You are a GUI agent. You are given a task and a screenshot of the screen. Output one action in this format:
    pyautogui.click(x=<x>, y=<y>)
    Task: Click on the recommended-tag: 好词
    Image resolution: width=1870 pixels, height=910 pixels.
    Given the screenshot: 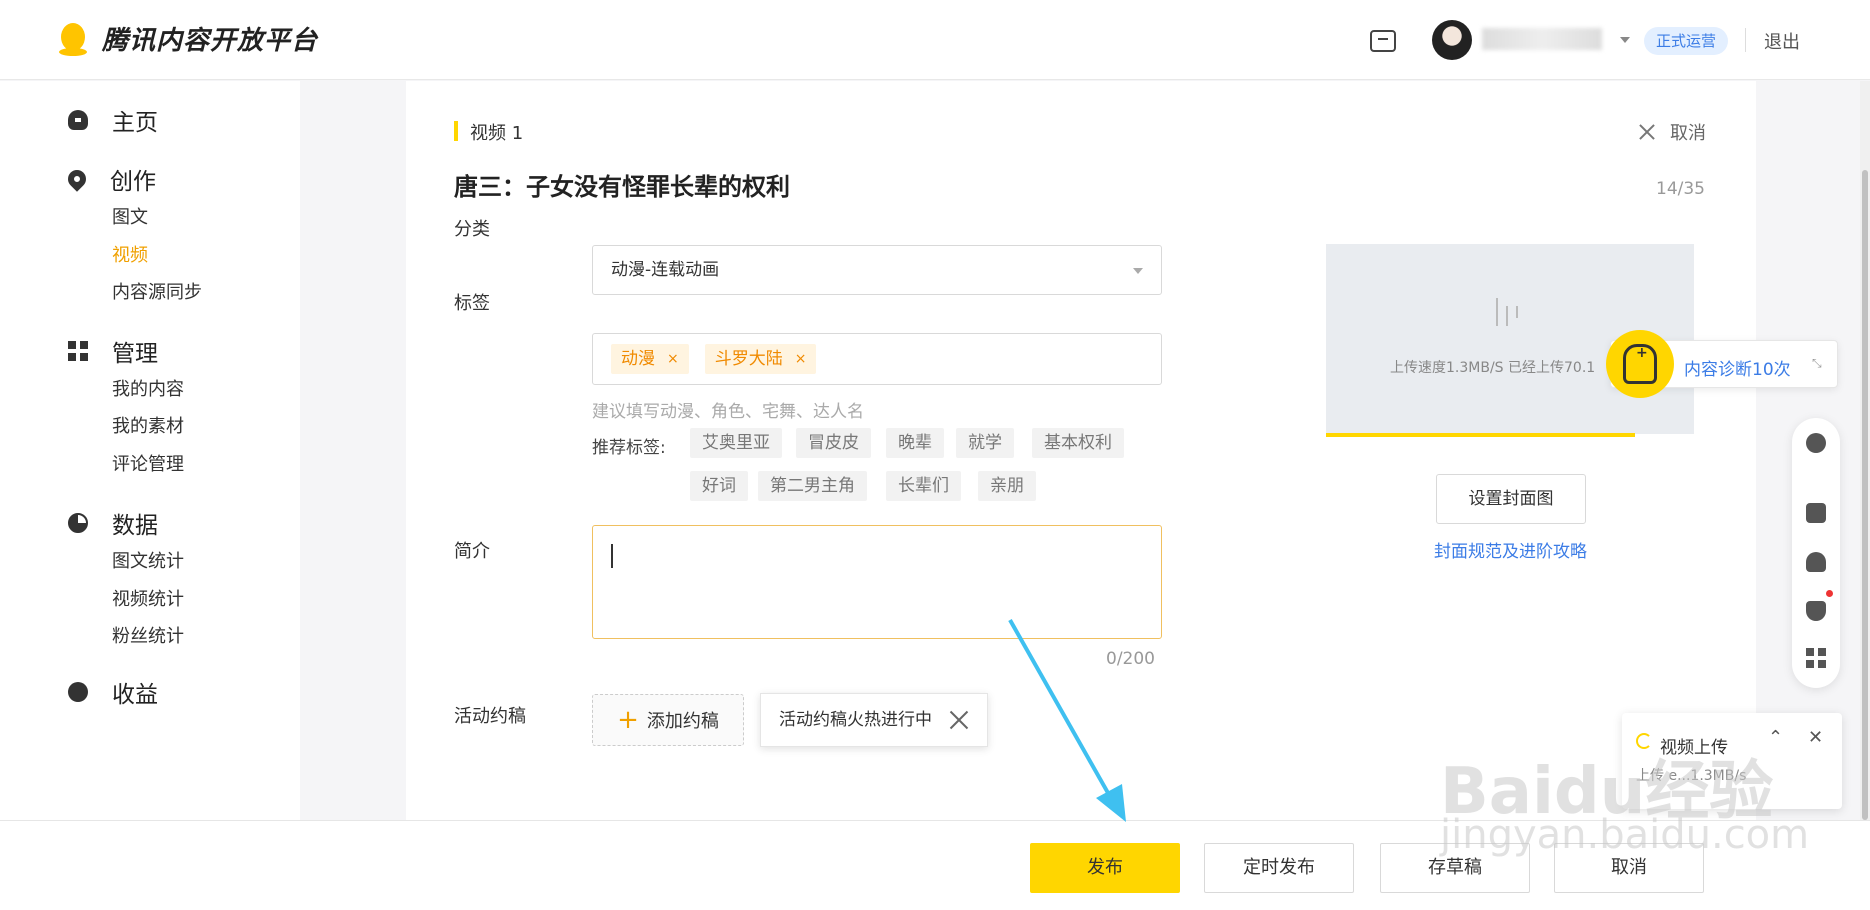 What is the action you would take?
    pyautogui.click(x=719, y=486)
    